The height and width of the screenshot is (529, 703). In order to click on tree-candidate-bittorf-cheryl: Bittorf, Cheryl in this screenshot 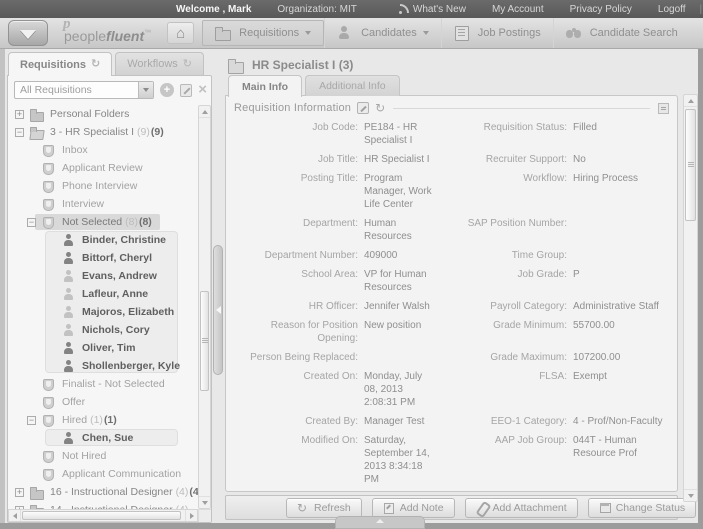, I will do `click(103, 258)`.